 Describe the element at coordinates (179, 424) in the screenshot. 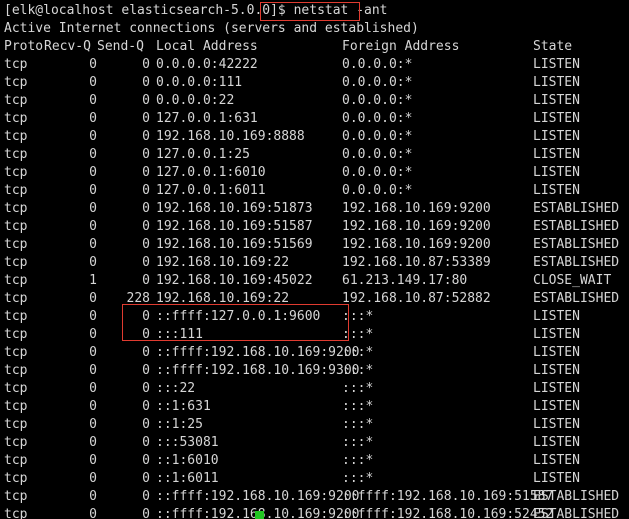

I see `cell-local: ::1:25` at that location.